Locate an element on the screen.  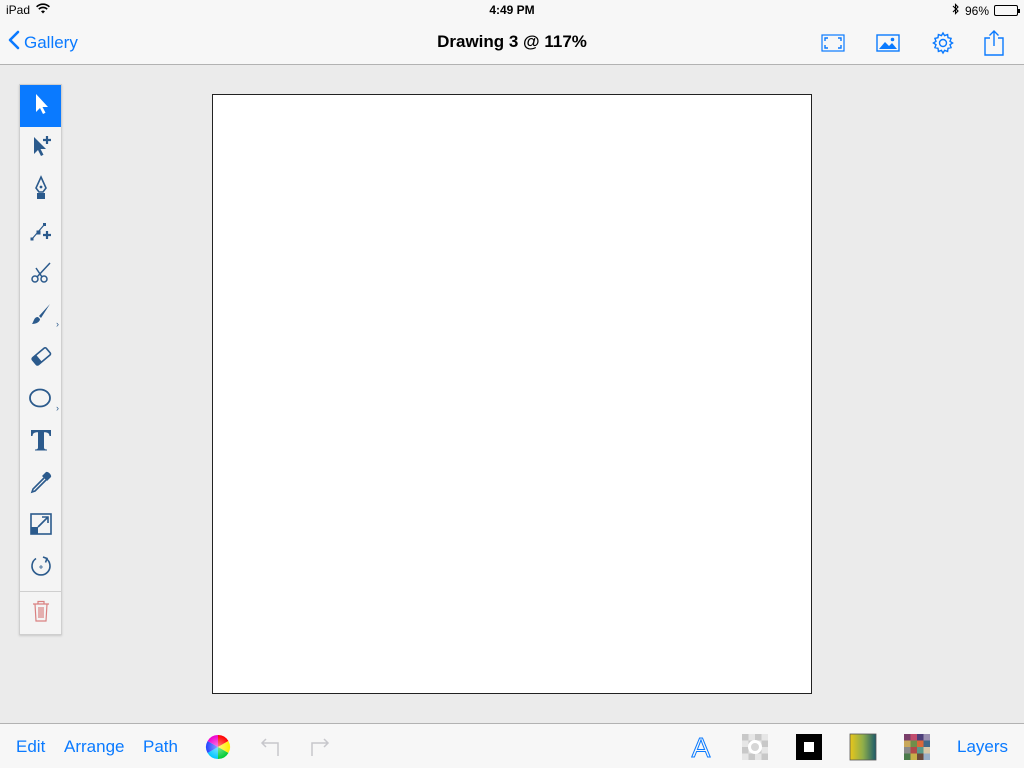
tool-add-anchor is located at coordinates (40, 232).